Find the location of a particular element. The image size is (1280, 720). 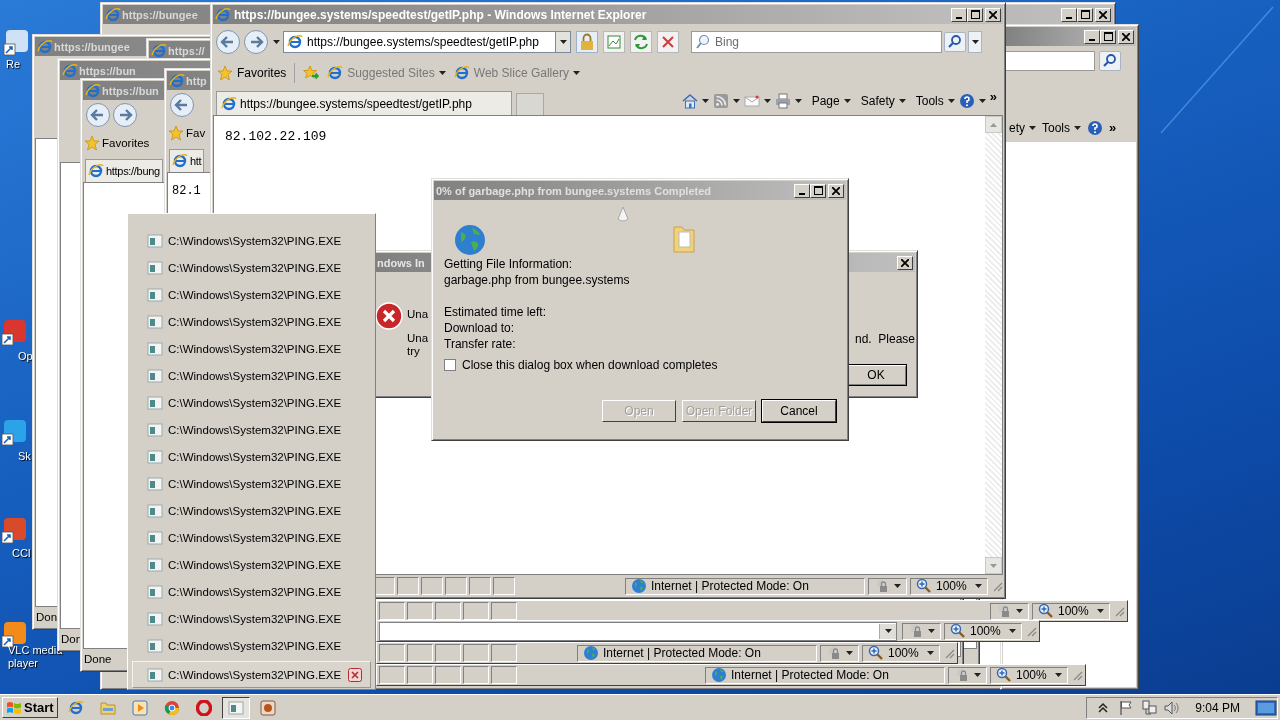

browser-tab: htt is located at coordinates (187, 160).